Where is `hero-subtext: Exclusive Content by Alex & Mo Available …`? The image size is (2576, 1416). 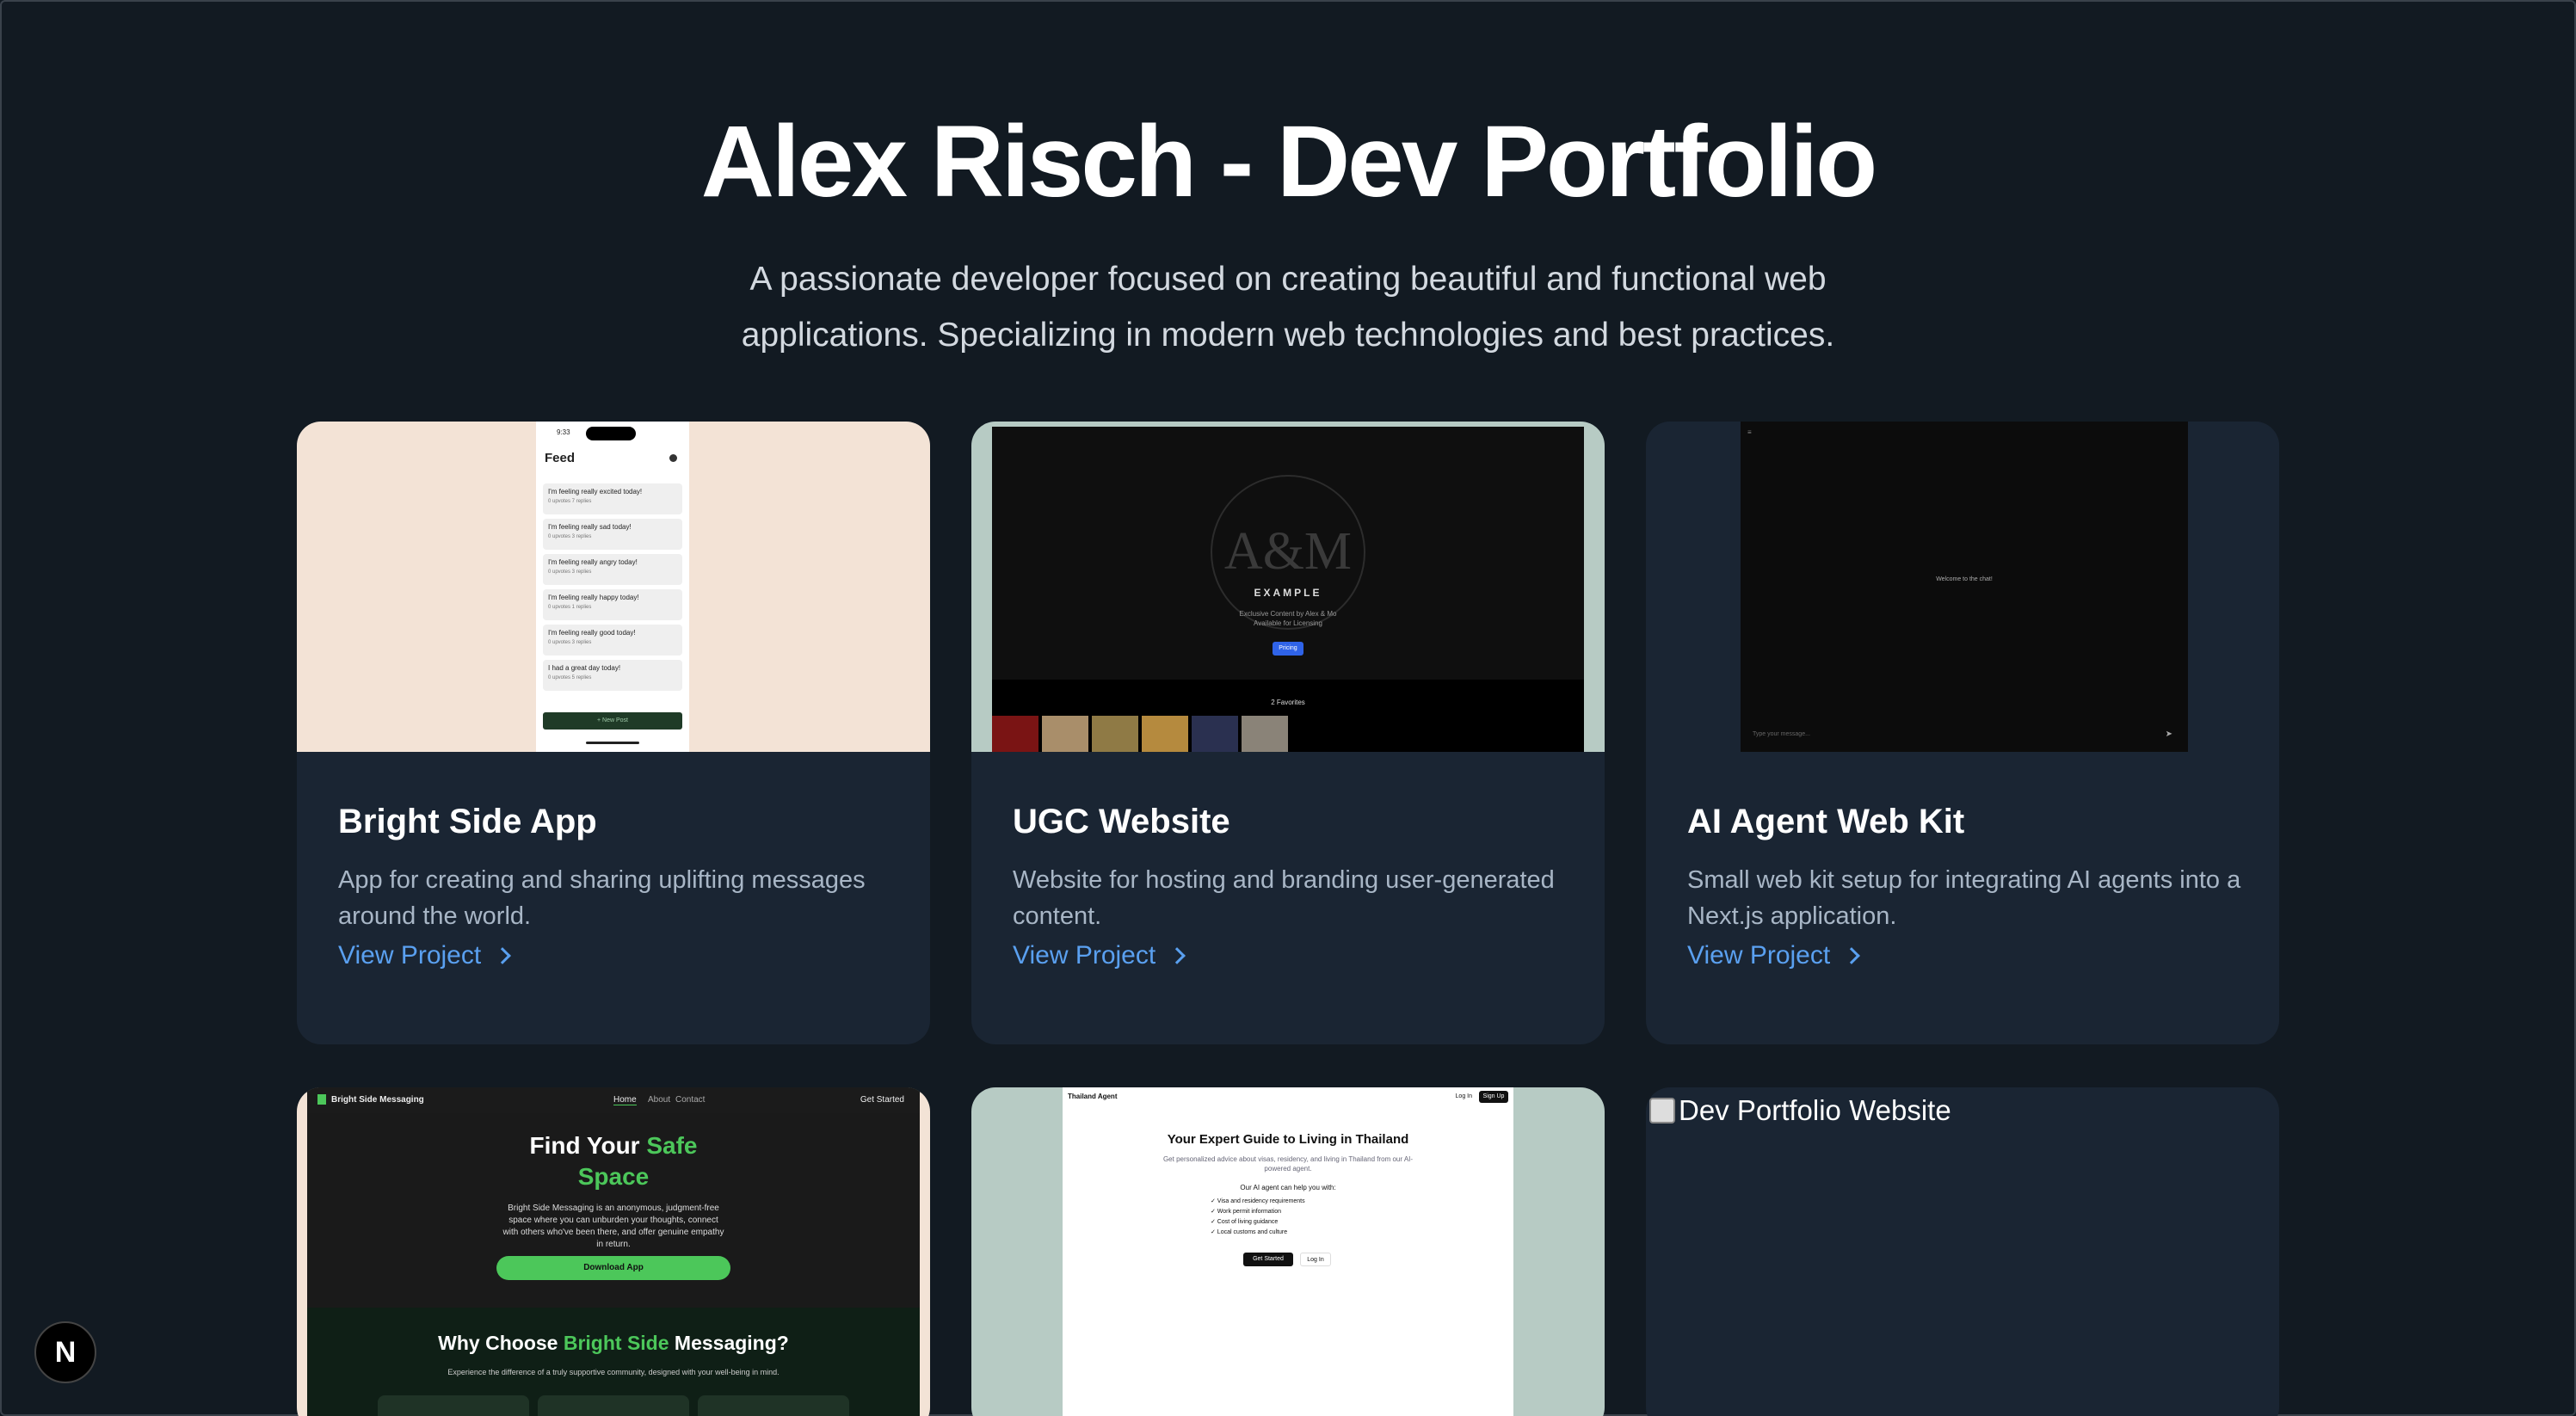 hero-subtext: Exclusive Content by Alex & Mo Available … is located at coordinates (1288, 619).